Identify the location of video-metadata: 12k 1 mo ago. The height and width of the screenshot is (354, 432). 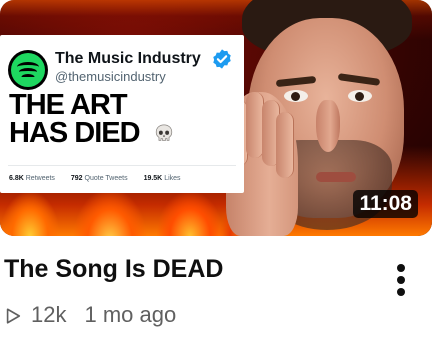
(90, 315).